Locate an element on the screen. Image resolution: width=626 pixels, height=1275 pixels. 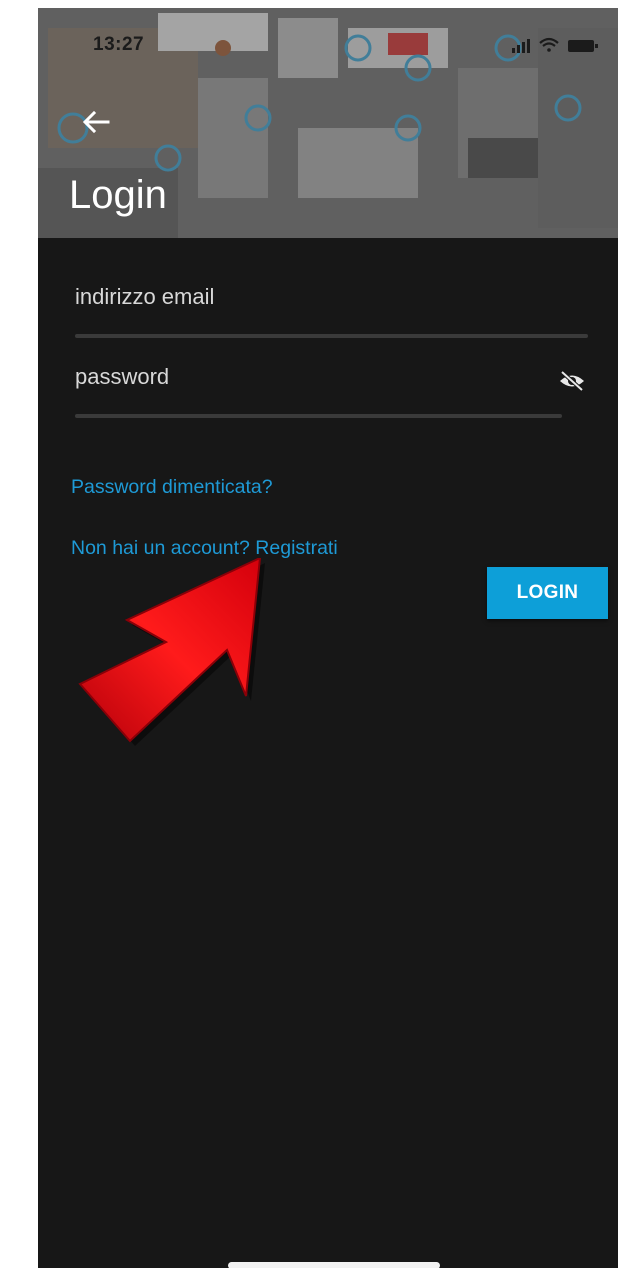
signal-icon is located at coordinates (521, 46).